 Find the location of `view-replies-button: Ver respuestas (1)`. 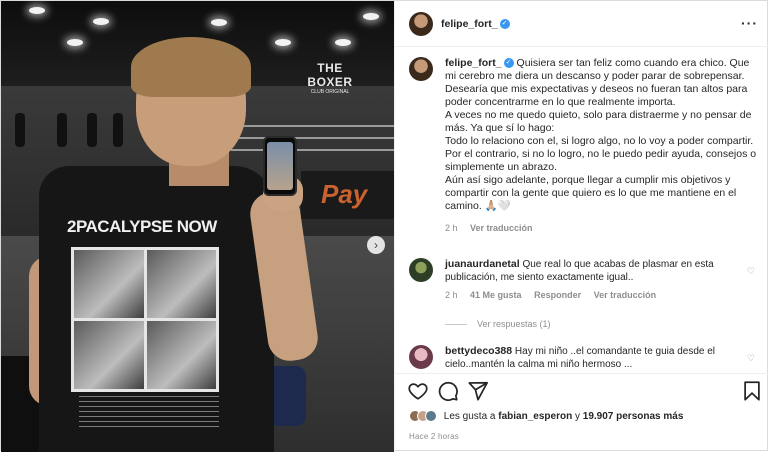

view-replies-button: Ver respuestas (1) is located at coordinates (498, 324).